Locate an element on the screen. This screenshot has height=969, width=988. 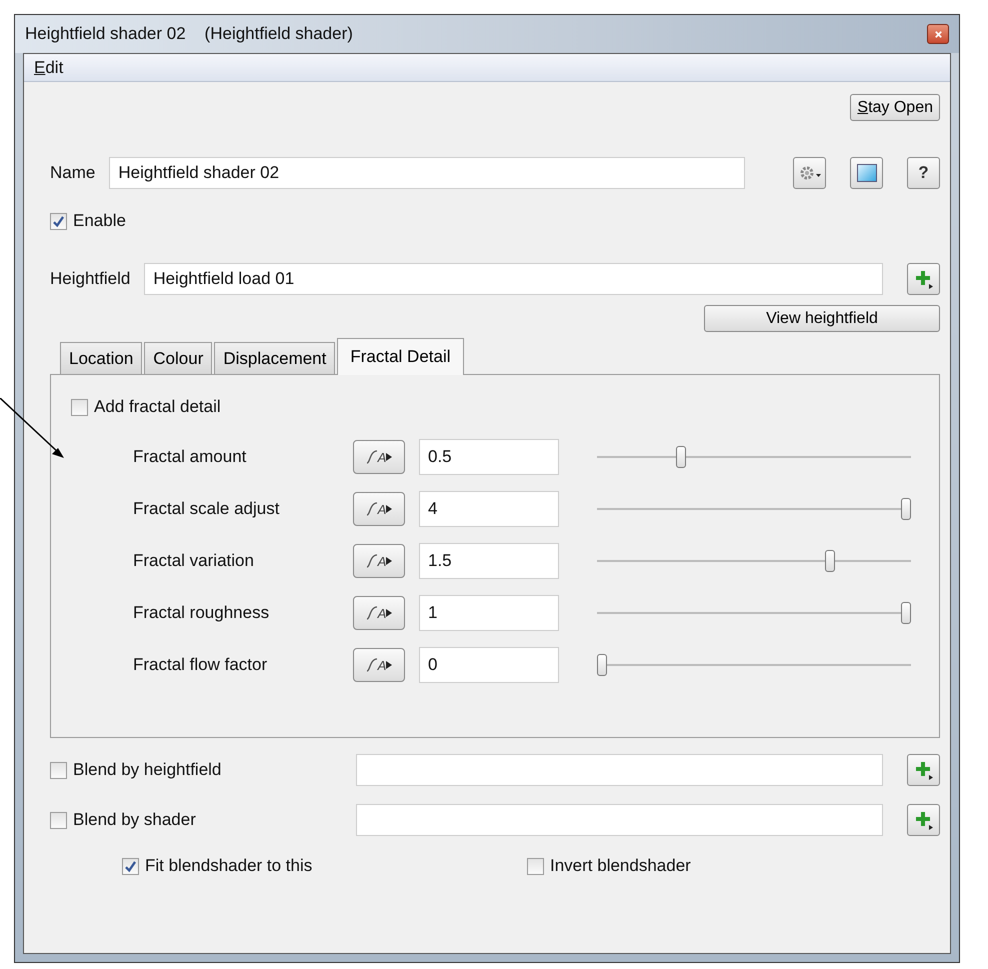
tab: Location is located at coordinates (101, 358).